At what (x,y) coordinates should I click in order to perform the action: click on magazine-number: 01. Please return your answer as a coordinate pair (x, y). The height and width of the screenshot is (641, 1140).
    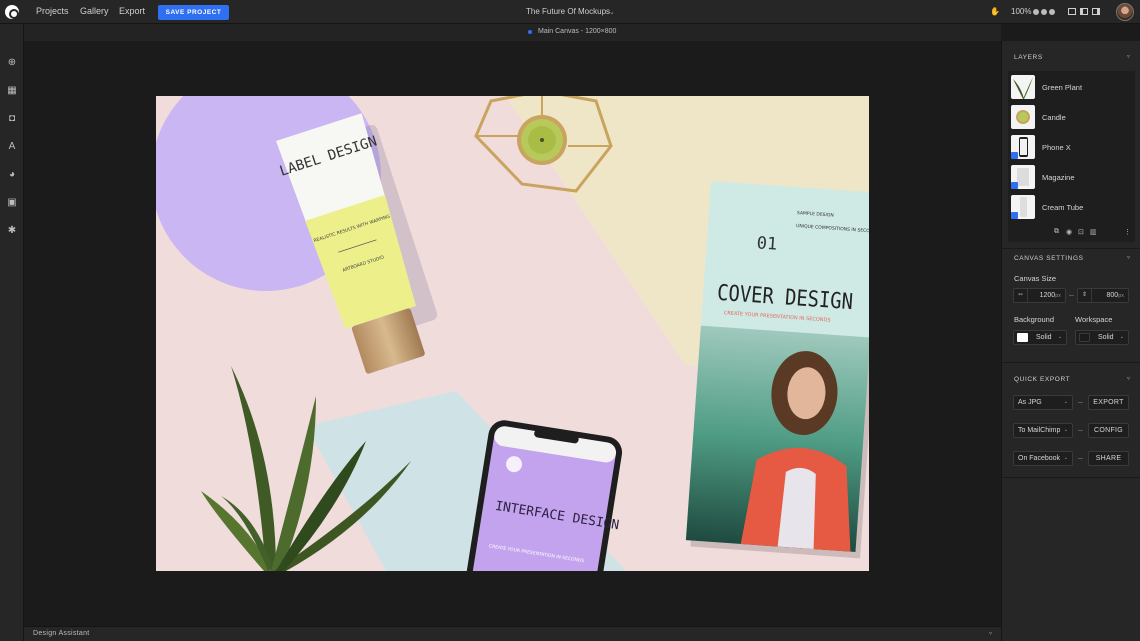
    Looking at the image, I should click on (767, 243).